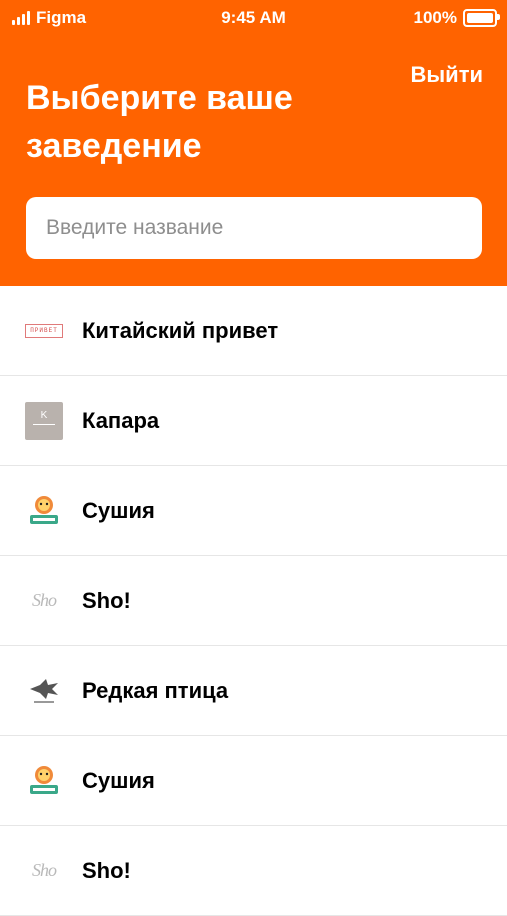 The height and width of the screenshot is (916, 507). I want to click on search-input, so click(254, 228).